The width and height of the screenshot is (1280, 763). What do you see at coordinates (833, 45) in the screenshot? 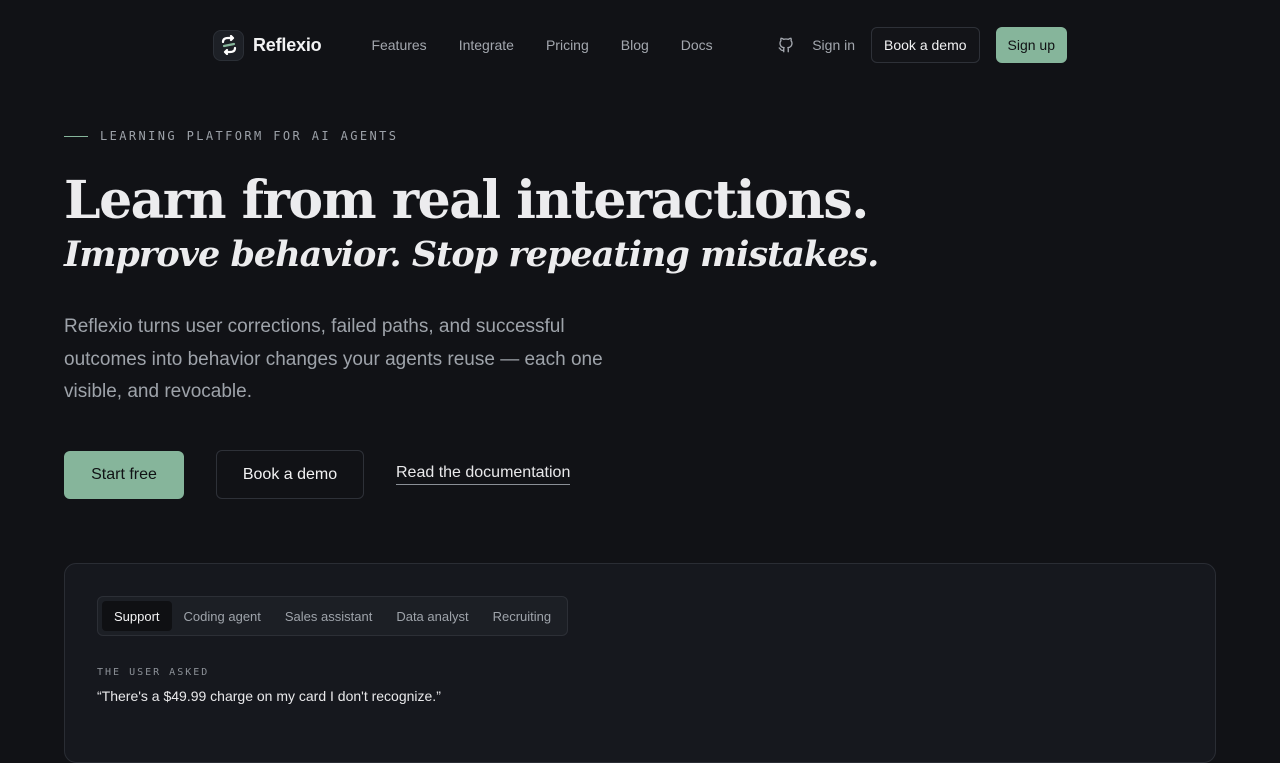
I see `sign-in-link: Sign in` at bounding box center [833, 45].